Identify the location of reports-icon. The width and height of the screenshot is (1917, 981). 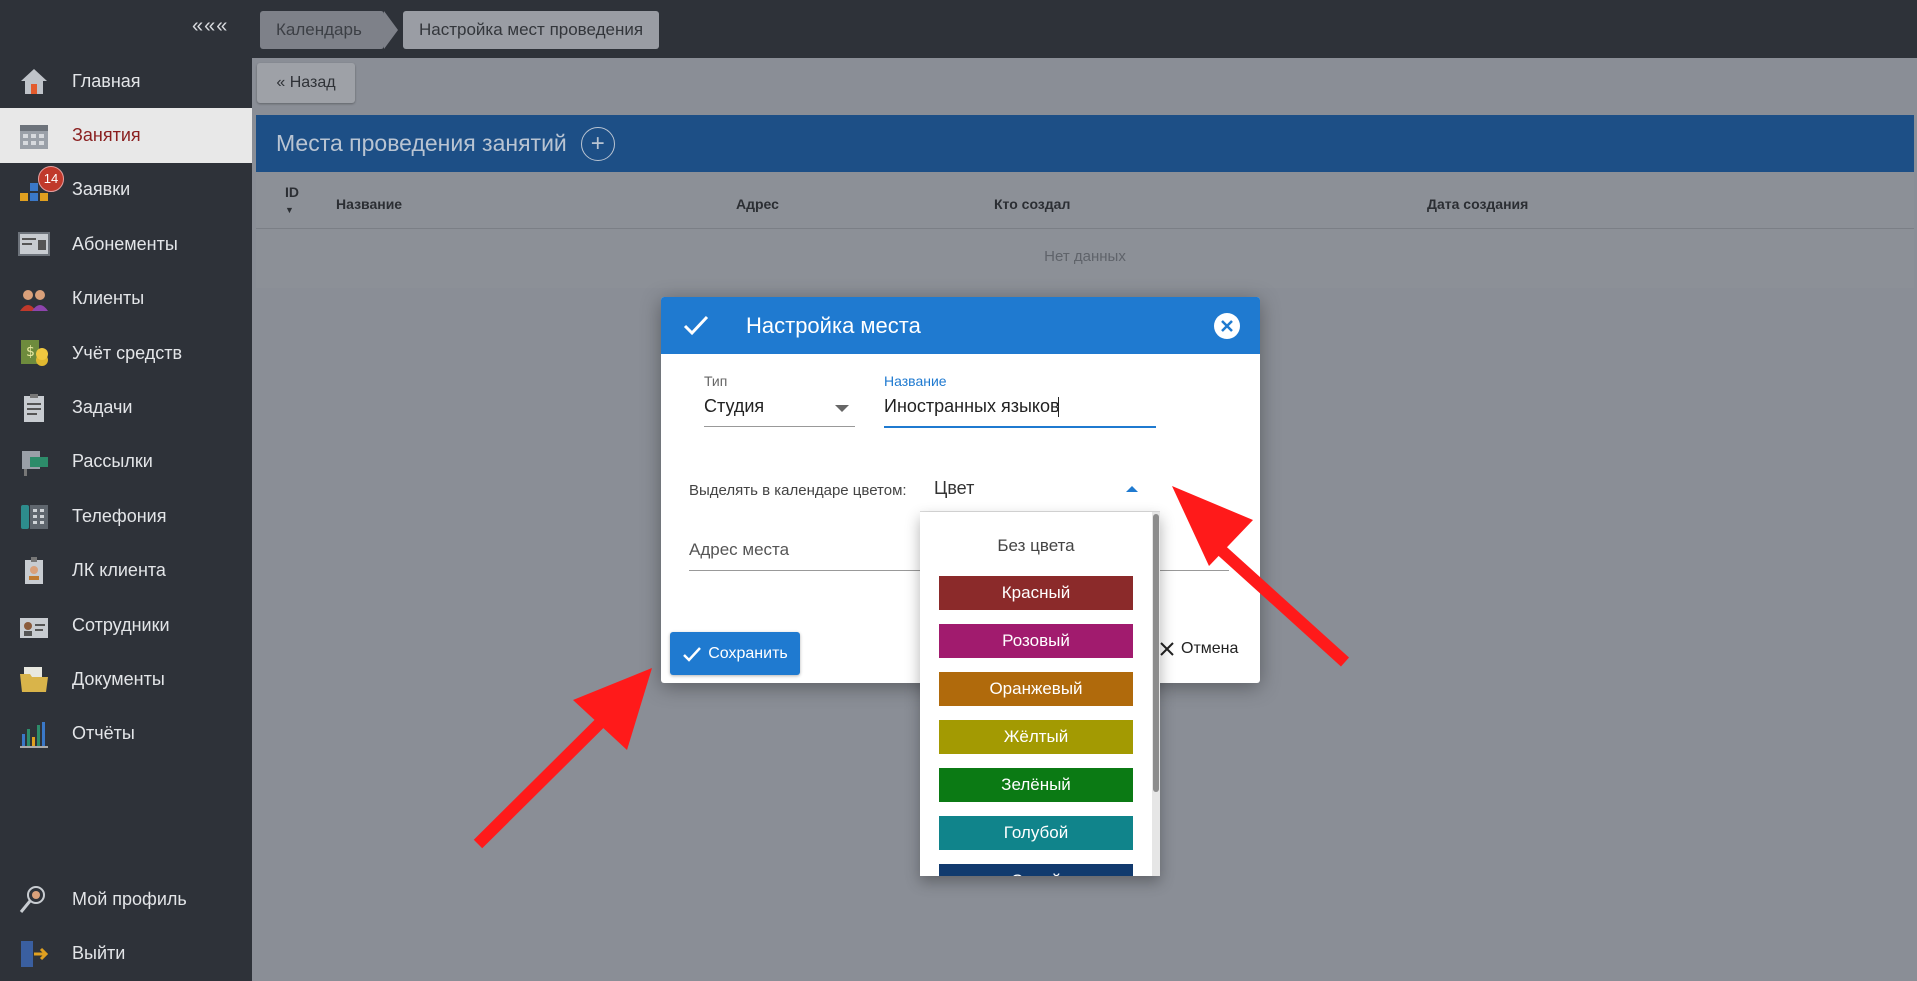
(34, 734).